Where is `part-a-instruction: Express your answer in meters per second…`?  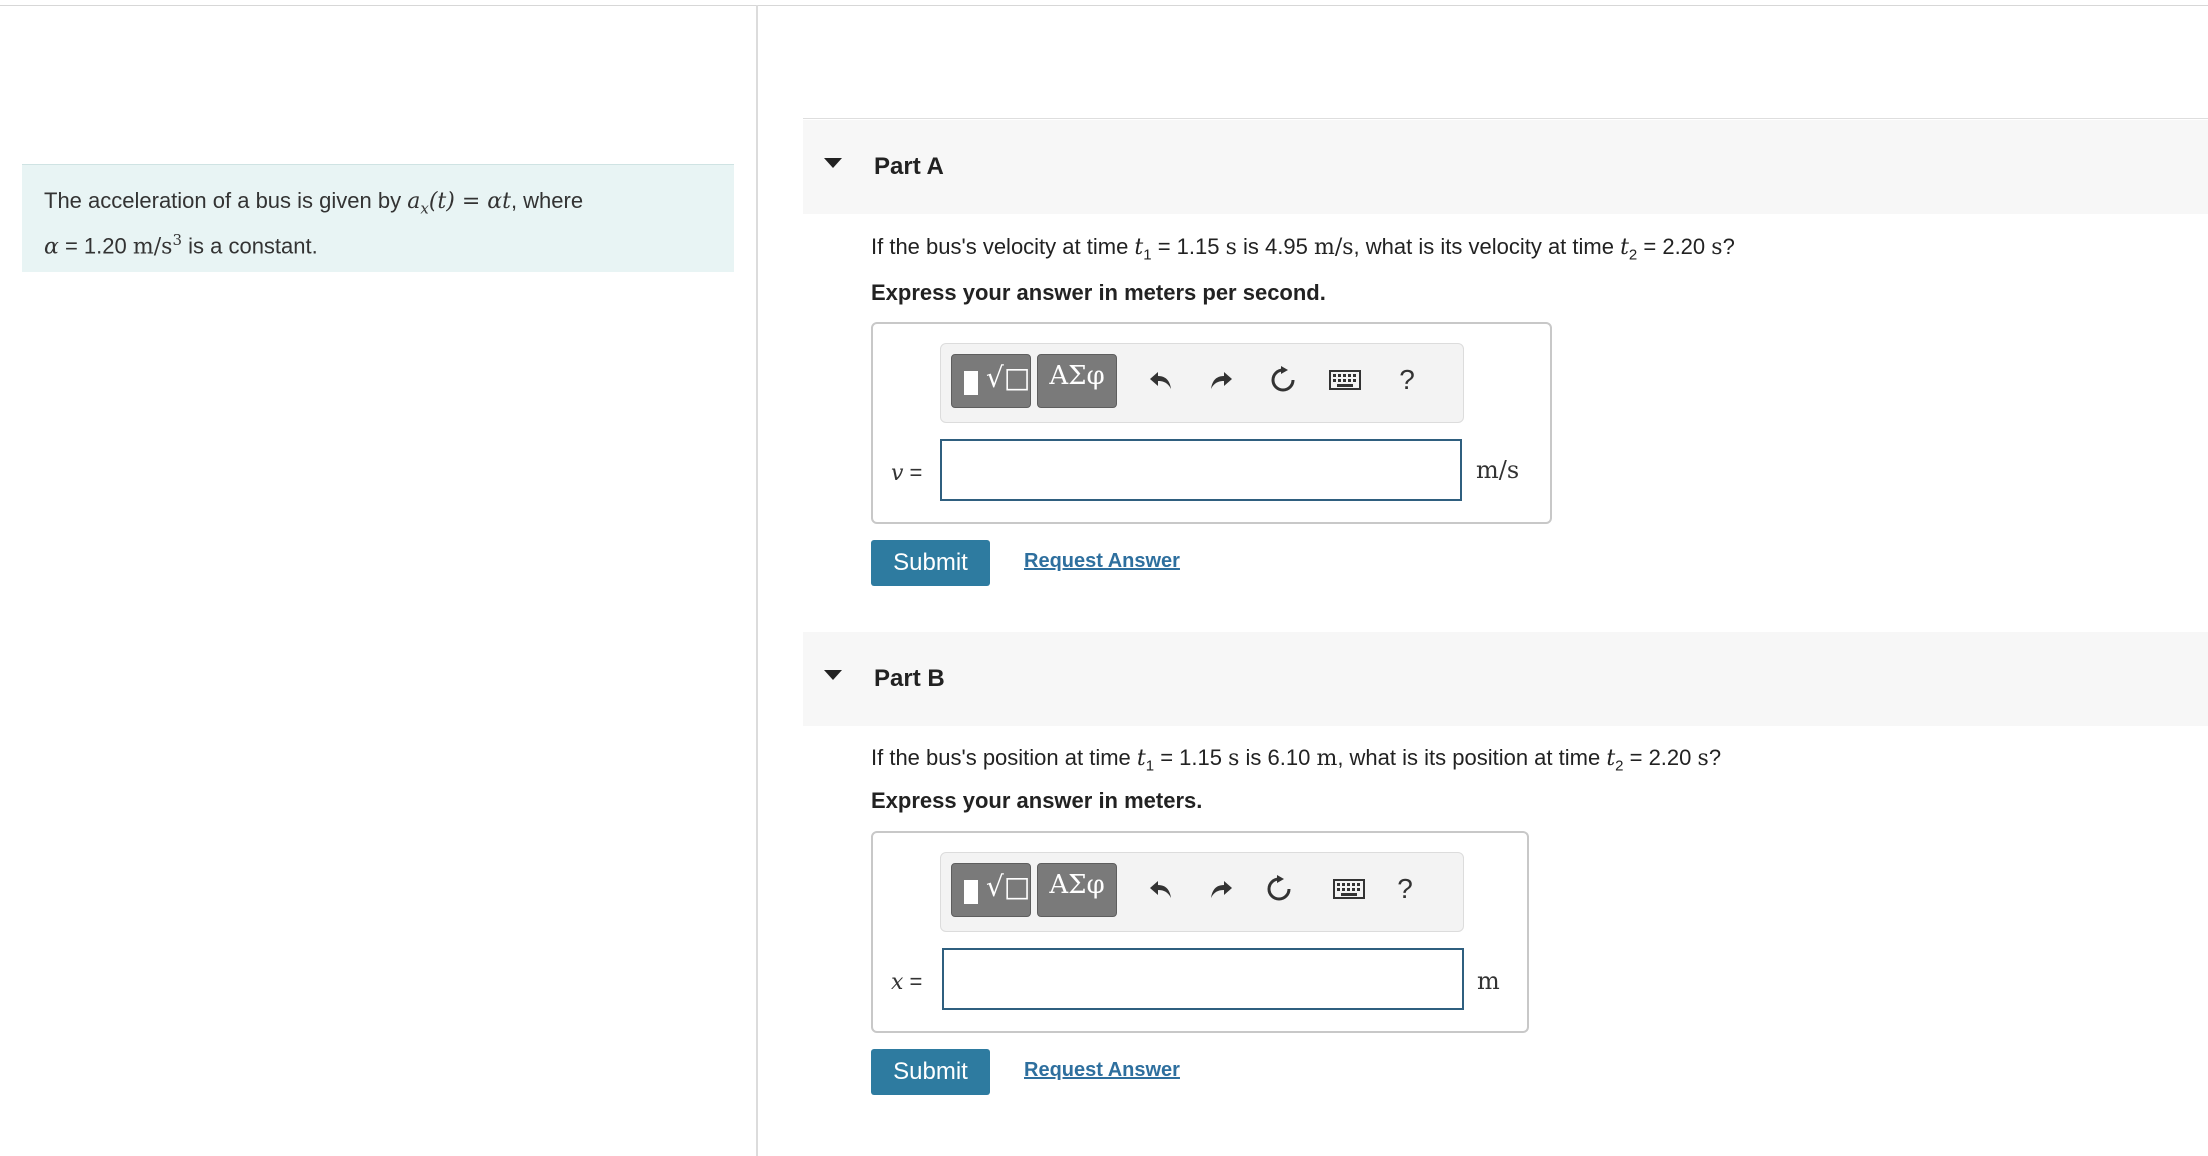 part-a-instruction: Express your answer in meters per second… is located at coordinates (1098, 292).